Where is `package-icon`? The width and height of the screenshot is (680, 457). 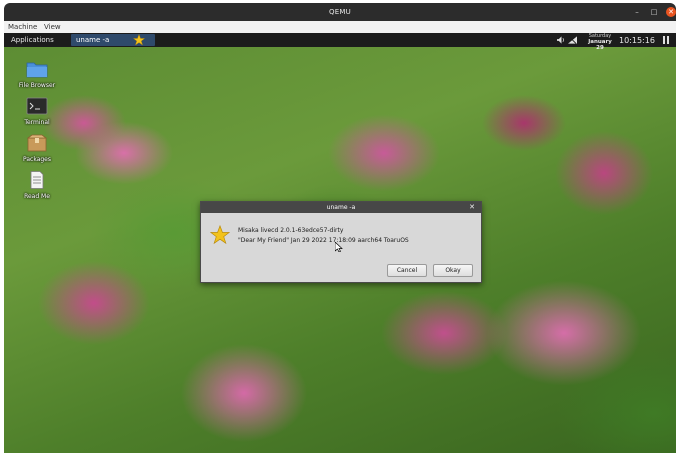 package-icon is located at coordinates (37, 143).